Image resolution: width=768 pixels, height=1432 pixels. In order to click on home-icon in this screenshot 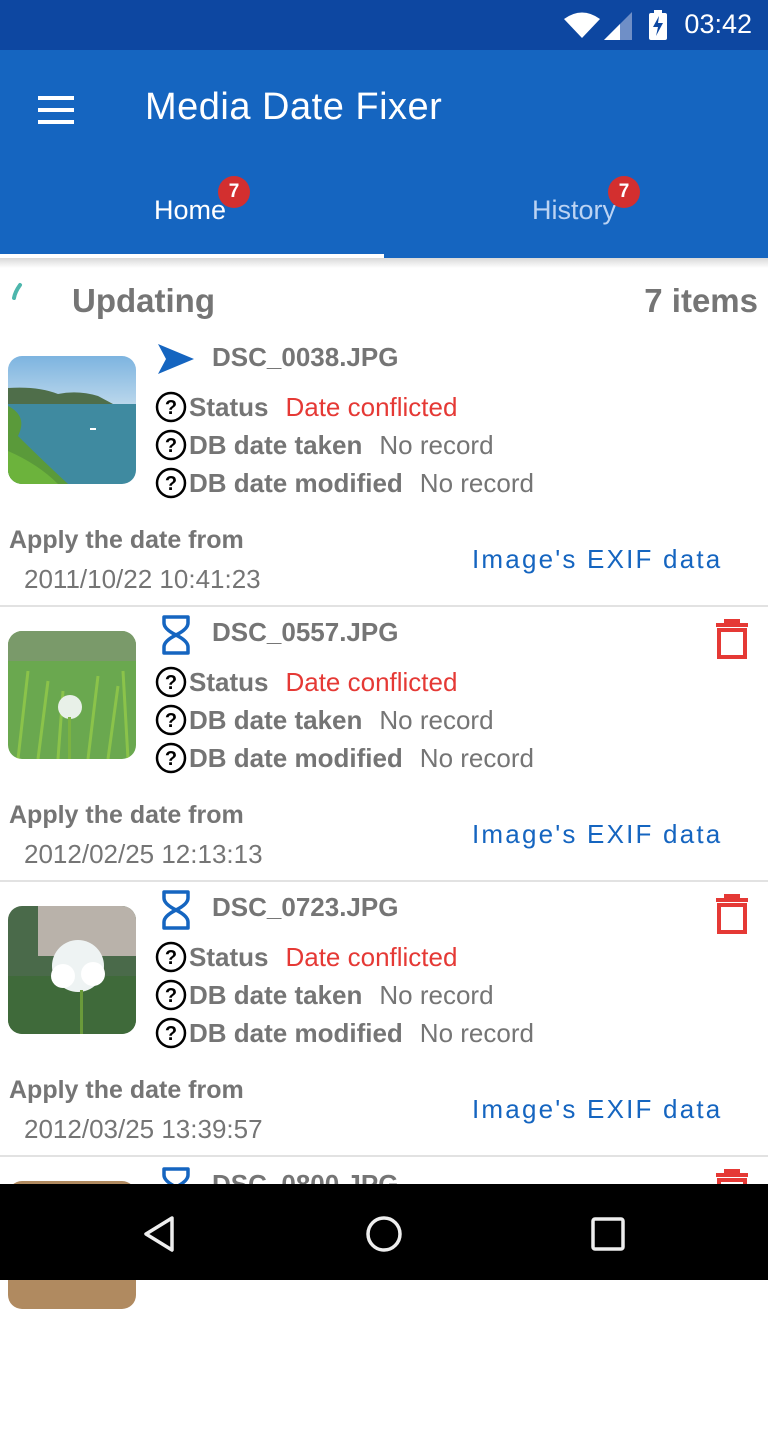, I will do `click(384, 1234)`.